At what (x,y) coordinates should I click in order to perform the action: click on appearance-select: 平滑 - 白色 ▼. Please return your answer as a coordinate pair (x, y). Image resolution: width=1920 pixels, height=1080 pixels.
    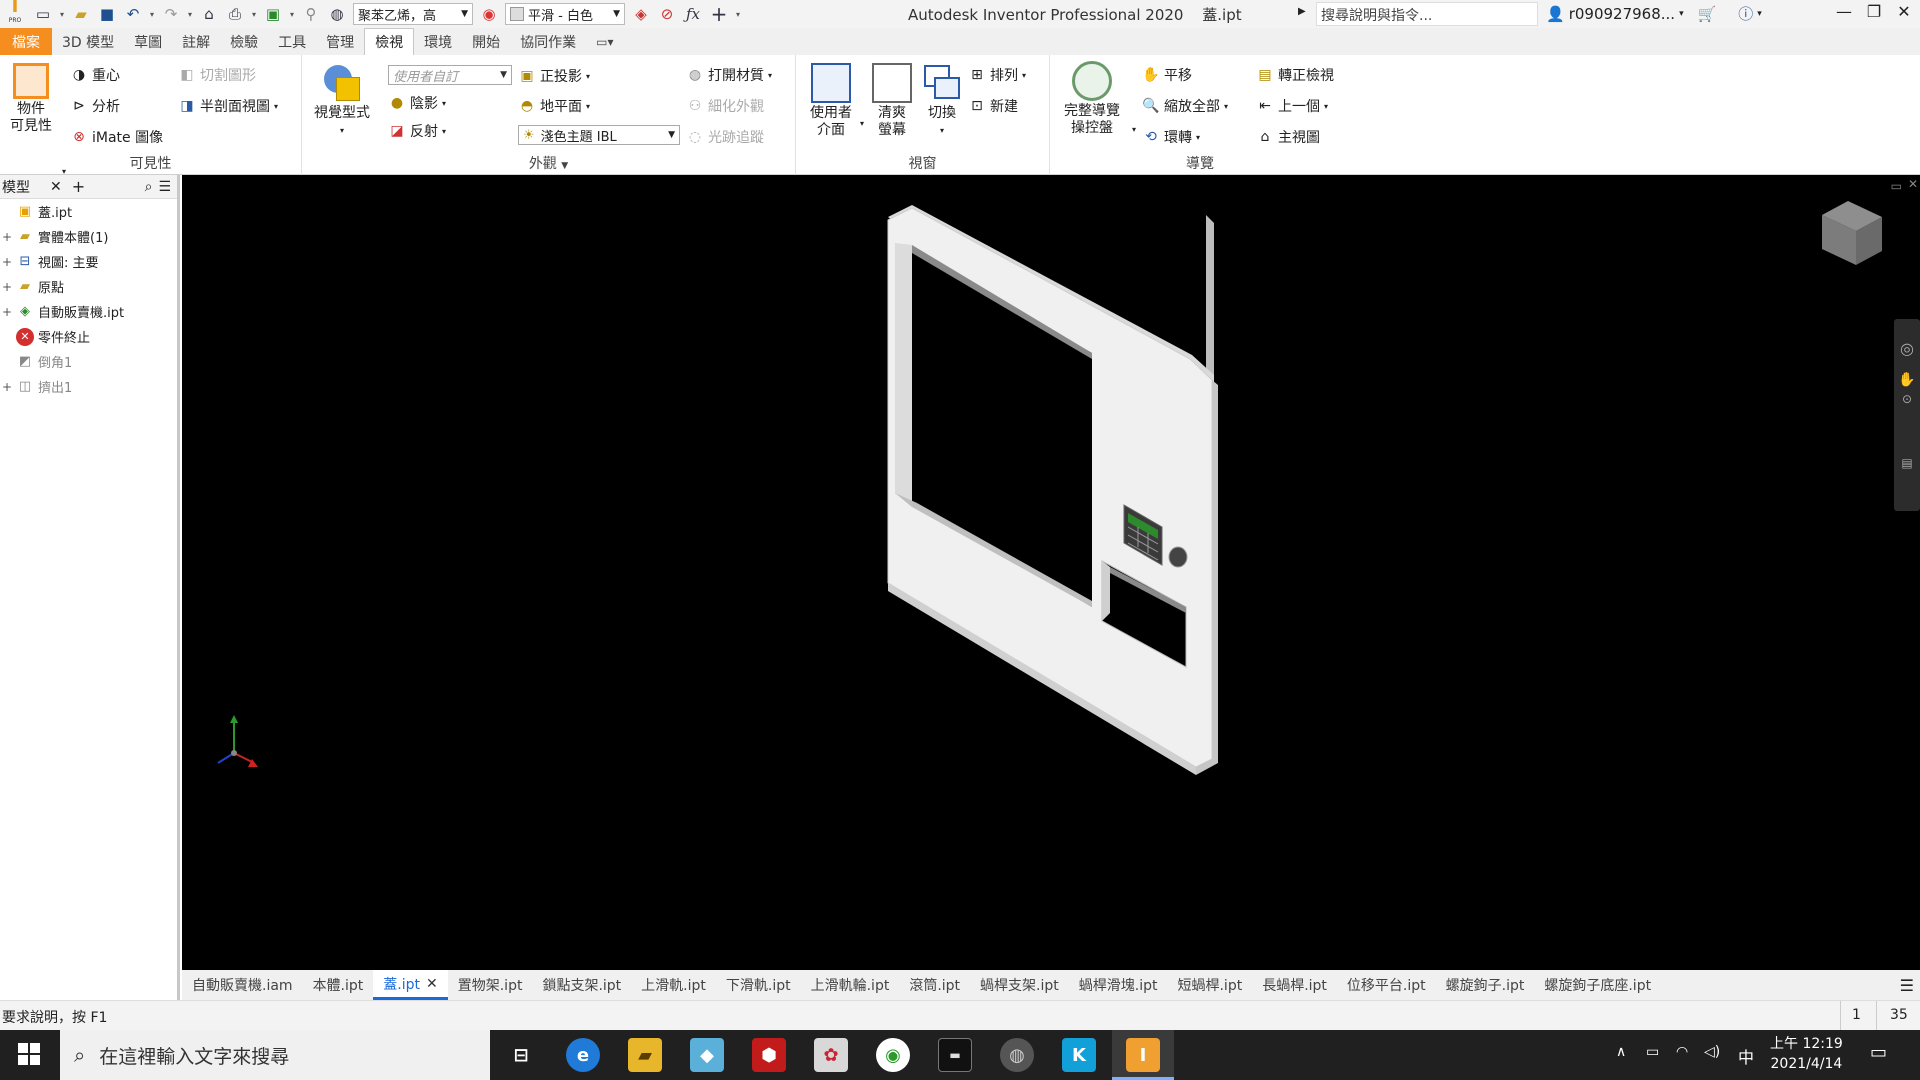
    Looking at the image, I should click on (565, 14).